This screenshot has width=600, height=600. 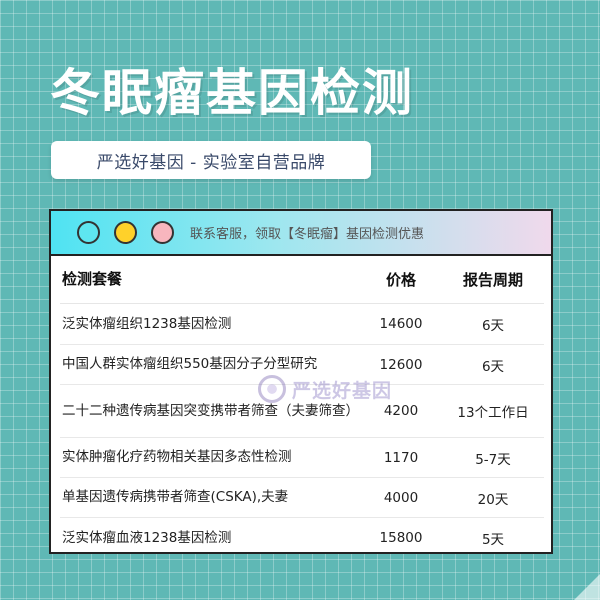 I want to click on table-row: 中国人群实体瘤组织550基因分子分型研究 12600 6天, so click(x=302, y=365).